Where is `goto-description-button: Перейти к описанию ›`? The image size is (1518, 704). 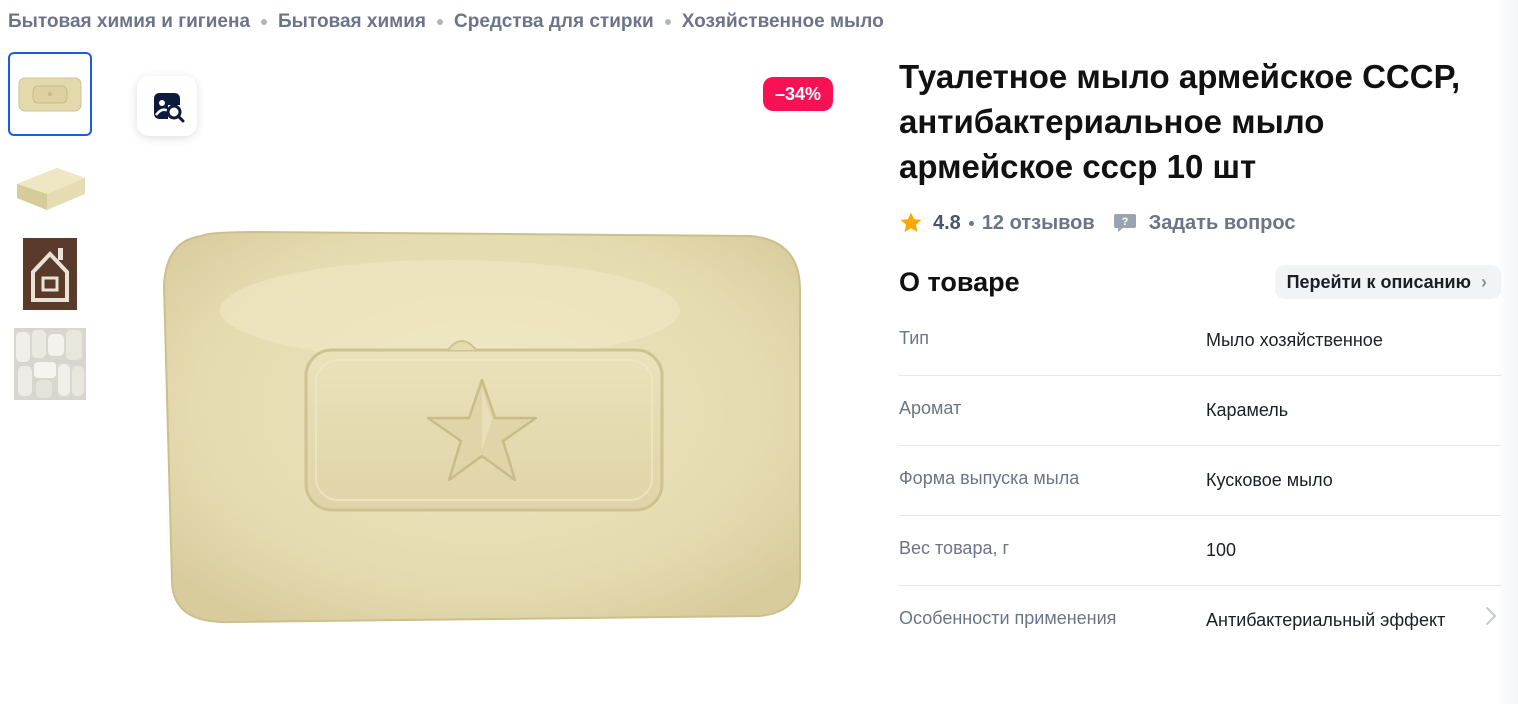 goto-description-button: Перейти к описанию › is located at coordinates (1387, 282).